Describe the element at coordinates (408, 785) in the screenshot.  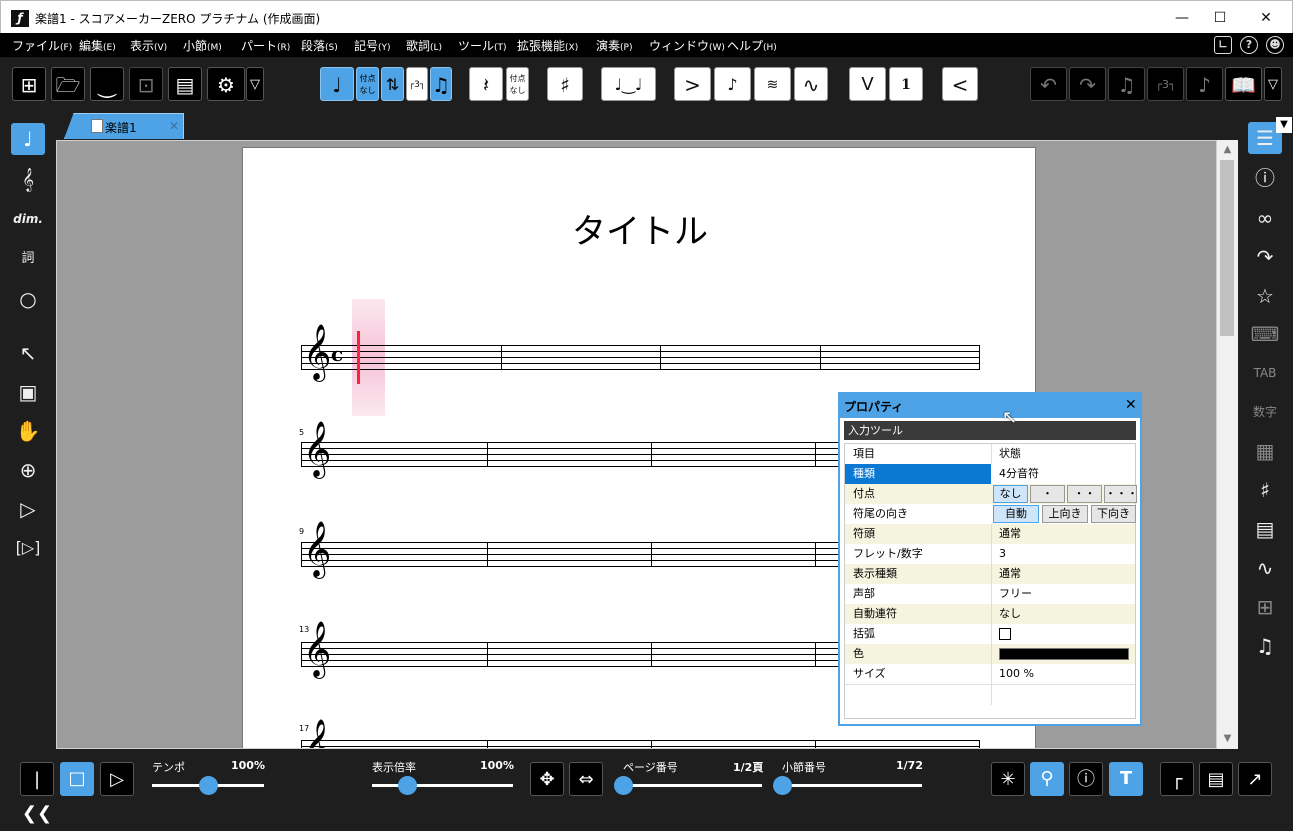
I see `zoom-slider-knob` at that location.